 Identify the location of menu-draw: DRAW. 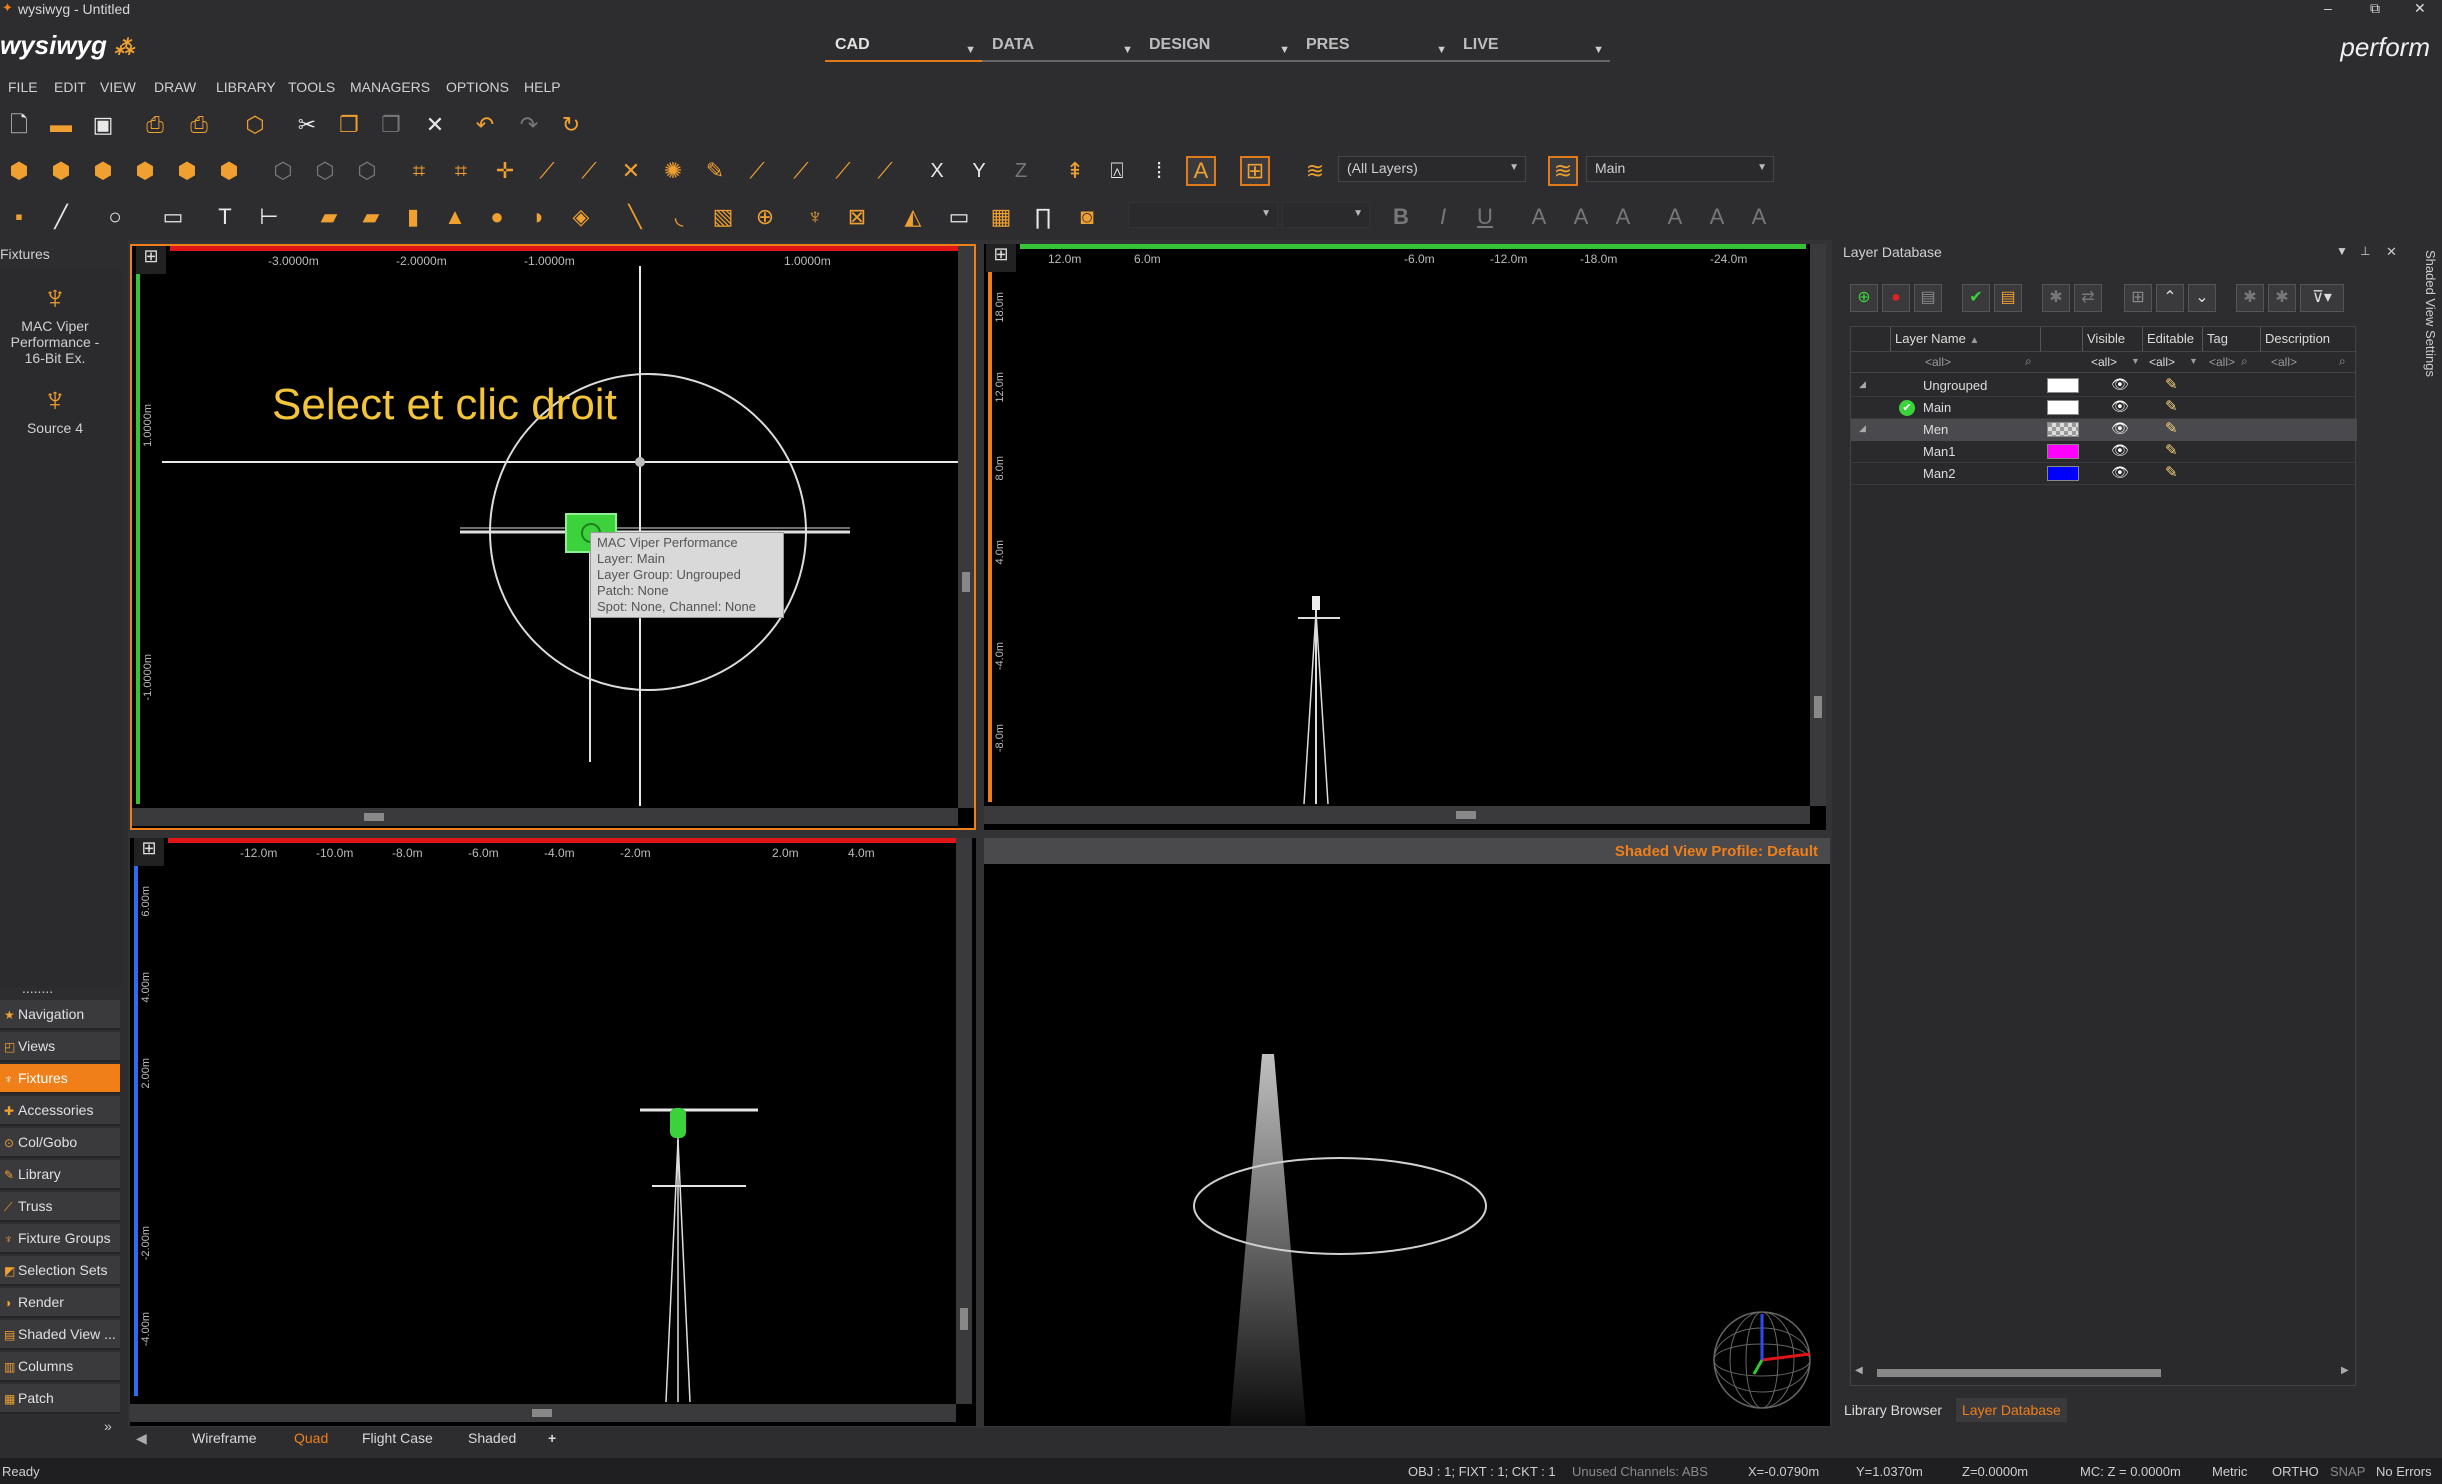
(175, 87).